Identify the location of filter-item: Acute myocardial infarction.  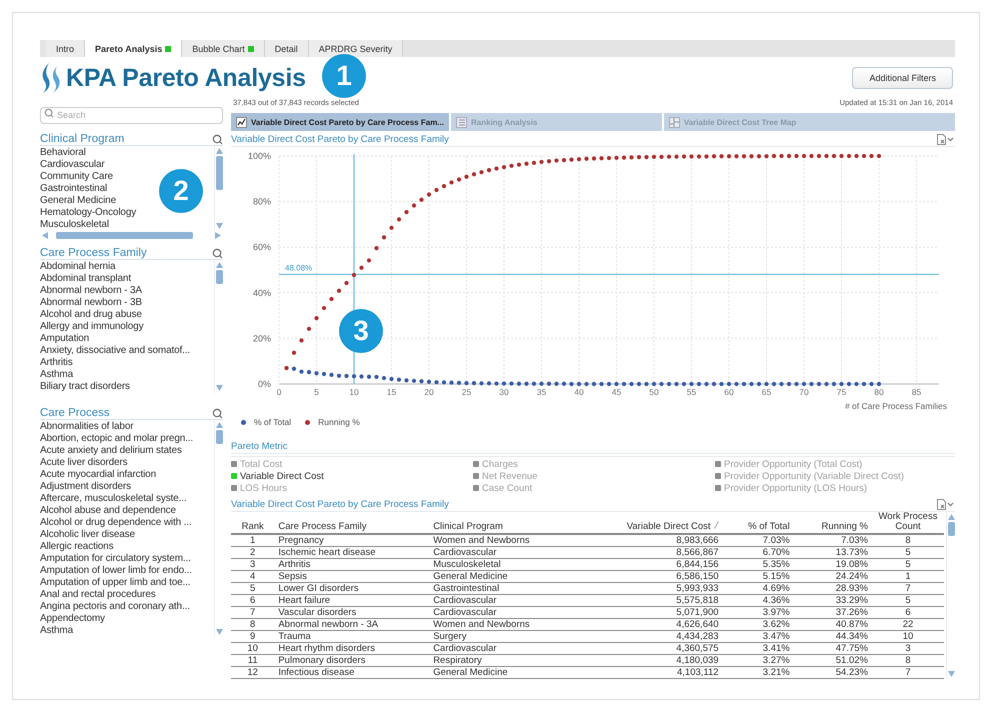
(98, 475).